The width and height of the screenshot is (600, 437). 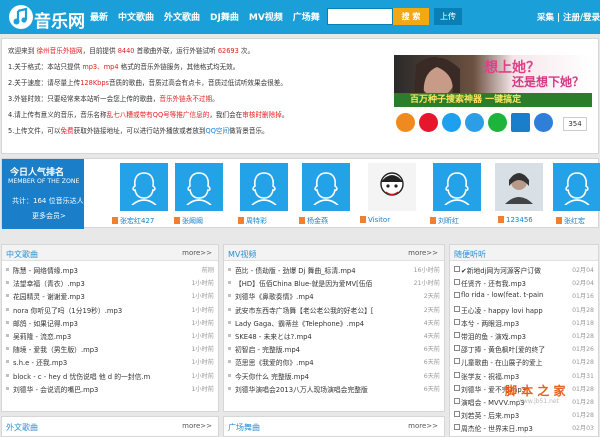 I want to click on tieba-icon, so click(x=520, y=122).